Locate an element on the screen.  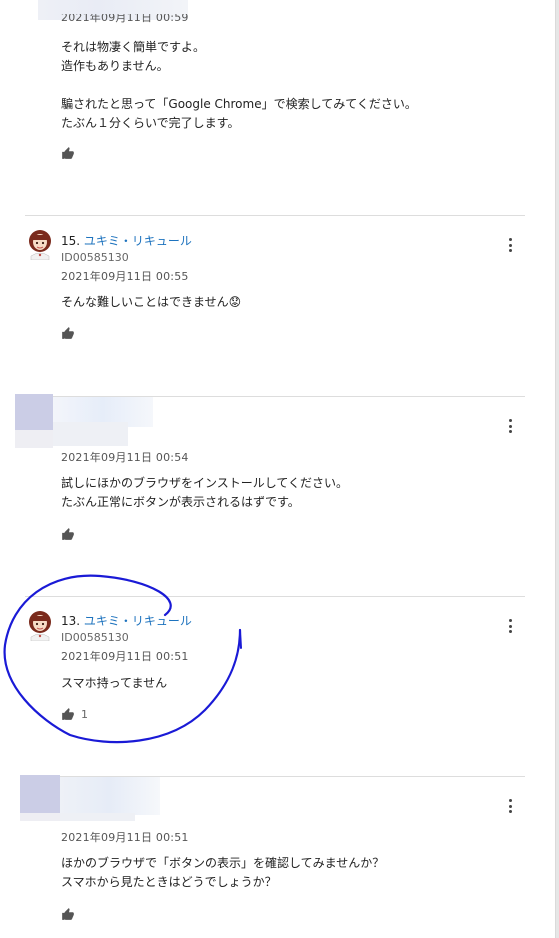
comment-number: 15. is located at coordinates (71, 241).